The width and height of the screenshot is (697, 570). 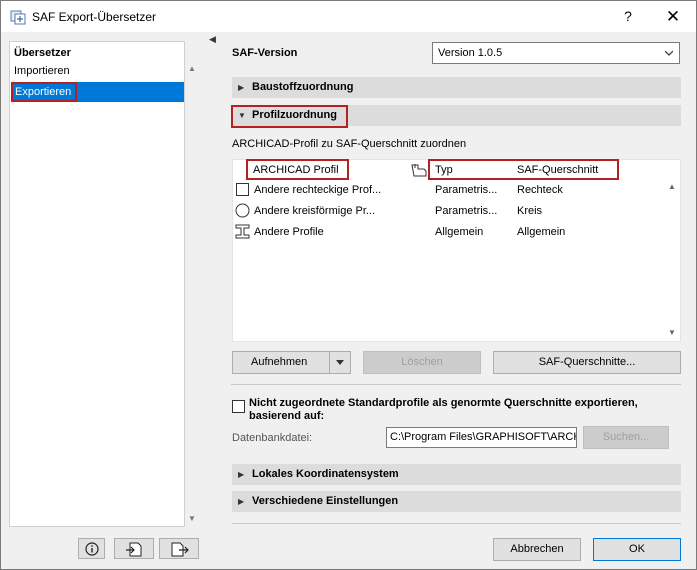 What do you see at coordinates (325, 474) in the screenshot?
I see `section-coordinates-title: Lokales Koordinatensystem` at bounding box center [325, 474].